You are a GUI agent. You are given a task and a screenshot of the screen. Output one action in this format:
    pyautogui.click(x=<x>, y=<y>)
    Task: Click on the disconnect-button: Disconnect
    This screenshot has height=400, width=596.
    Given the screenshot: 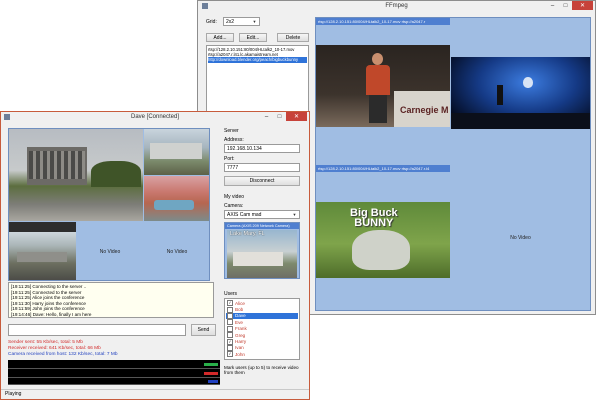 What is the action you would take?
    pyautogui.click(x=262, y=181)
    